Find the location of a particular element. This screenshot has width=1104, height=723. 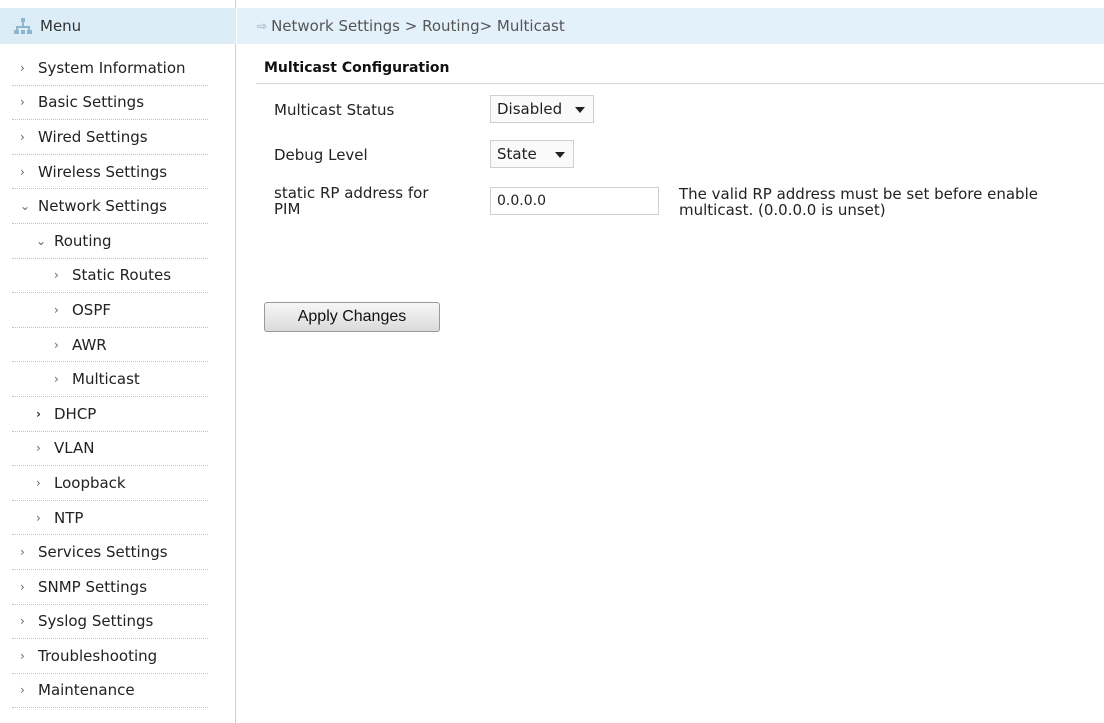

debug-level-select: State is located at coordinates (532, 154).